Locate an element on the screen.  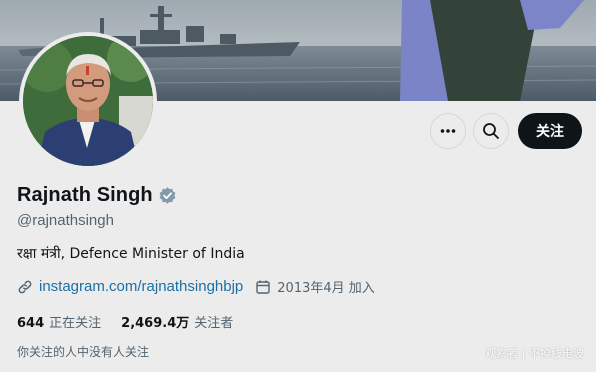
verified-badge-icon is located at coordinates (167, 195).